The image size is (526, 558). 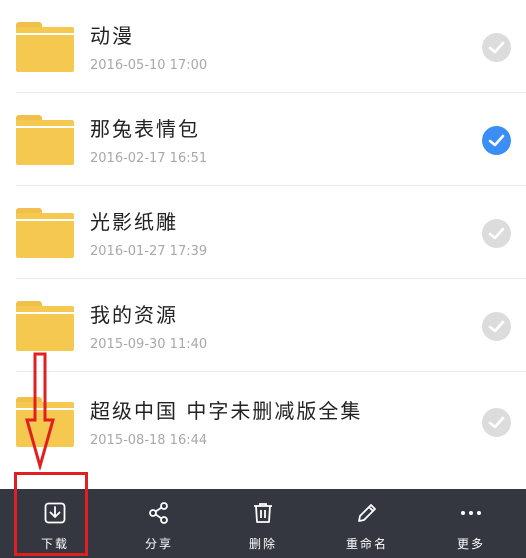 I want to click on rename-button: 重命名, so click(x=367, y=523).